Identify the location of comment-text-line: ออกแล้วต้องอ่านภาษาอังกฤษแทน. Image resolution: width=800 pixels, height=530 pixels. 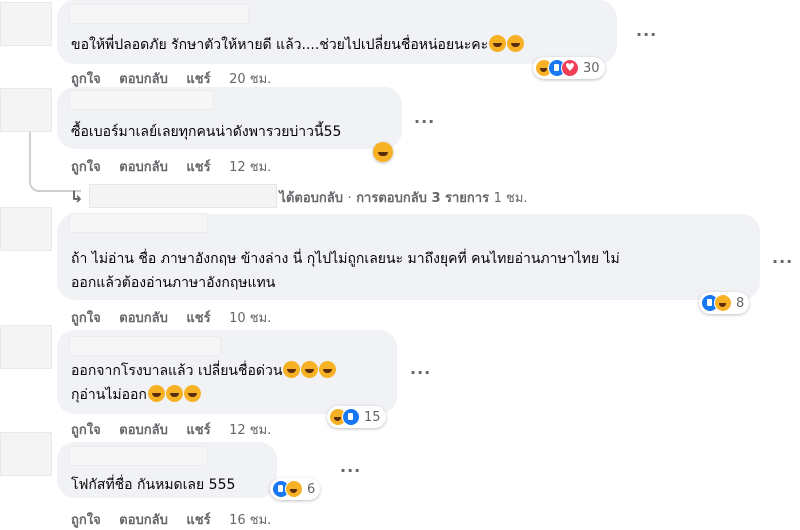
(173, 283).